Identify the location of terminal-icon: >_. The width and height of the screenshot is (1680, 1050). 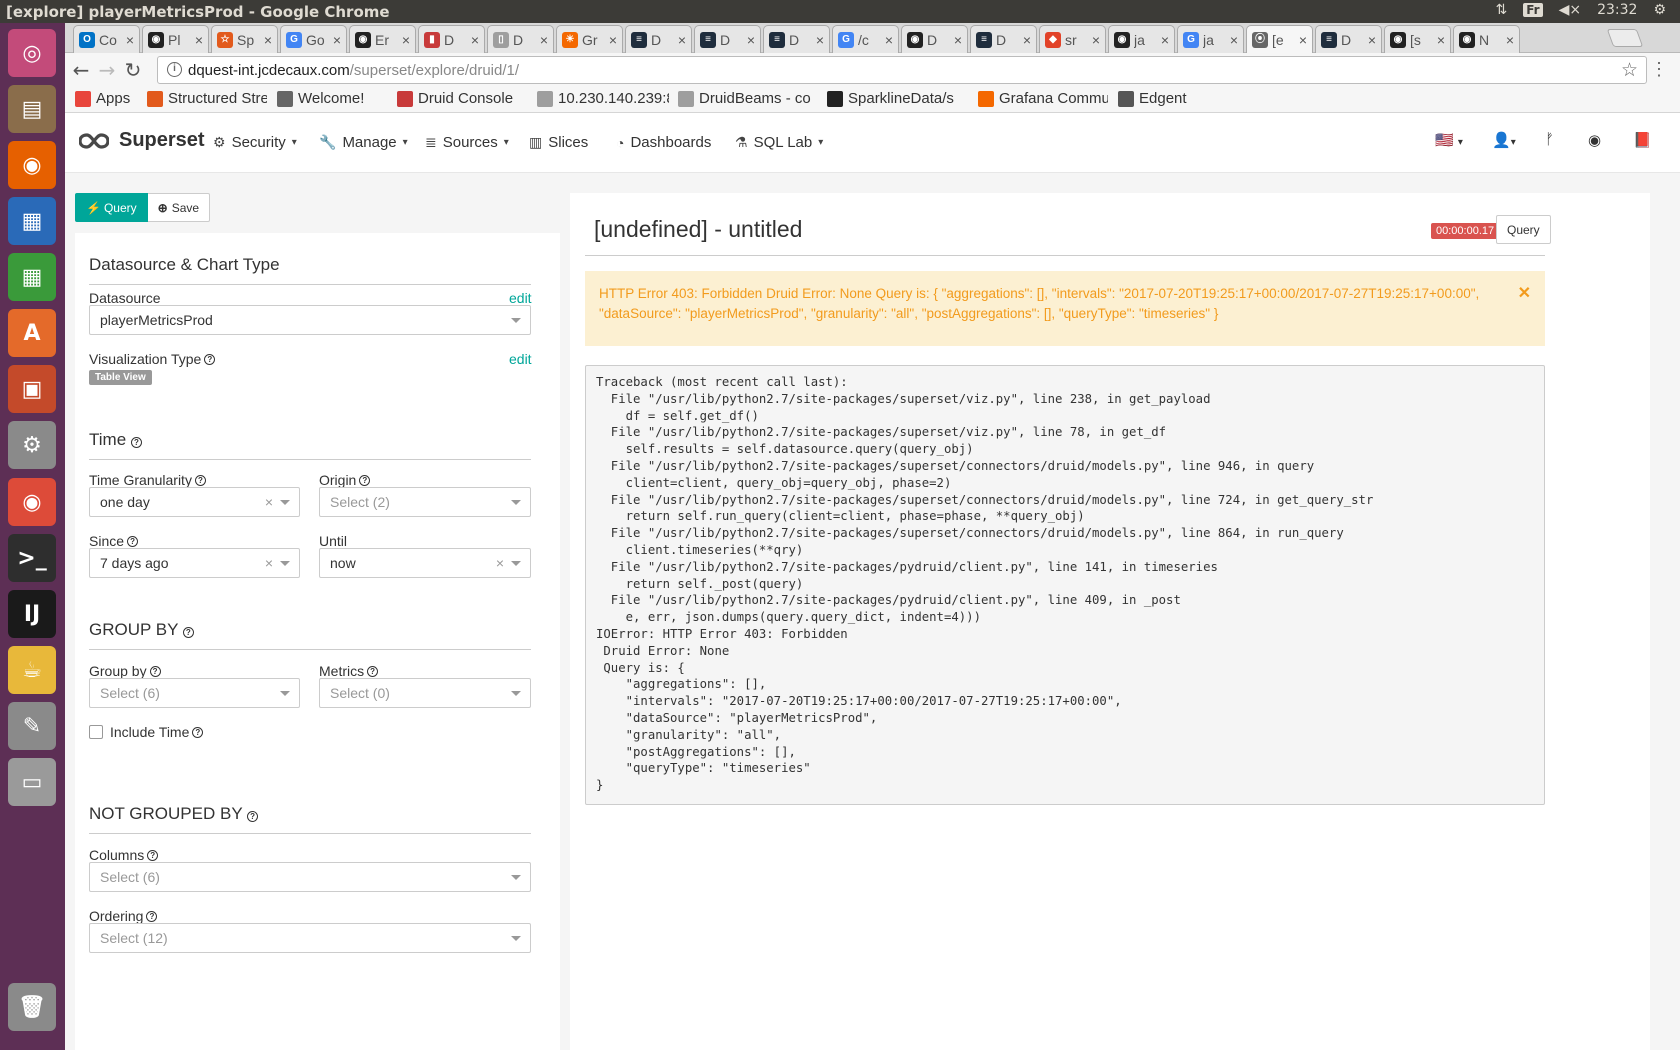
(32, 558).